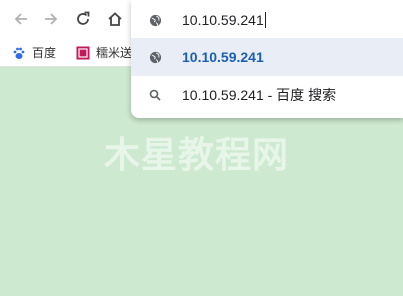  I want to click on suggestion-text: 10.10.59.241 - 百度 搜索, so click(259, 95).